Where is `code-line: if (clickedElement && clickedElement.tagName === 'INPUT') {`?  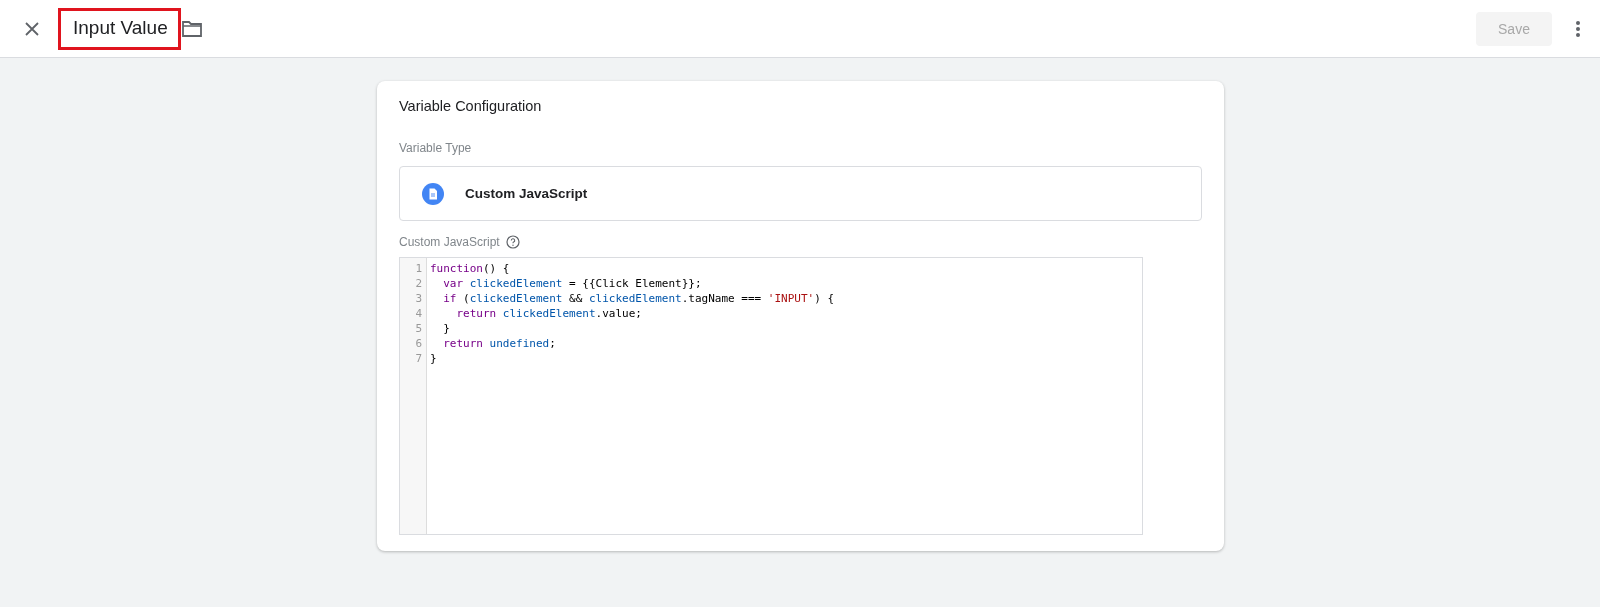 code-line: if (clickedElement && clickedElement.tagName === 'INPUT') { is located at coordinates (638, 298).